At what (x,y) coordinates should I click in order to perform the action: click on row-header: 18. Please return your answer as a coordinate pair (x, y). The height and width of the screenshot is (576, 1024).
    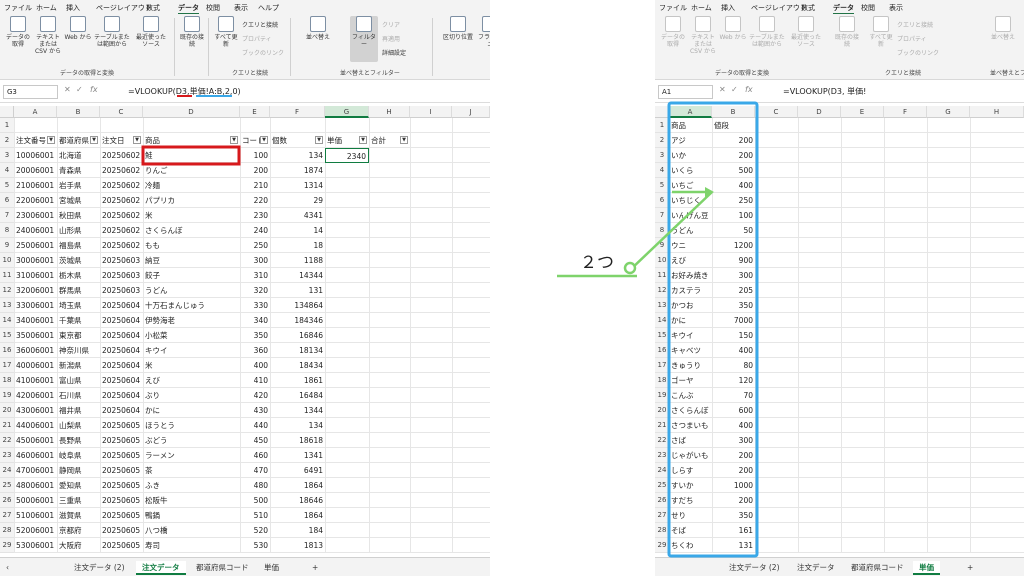
    Looking at the image, I should click on (7, 380).